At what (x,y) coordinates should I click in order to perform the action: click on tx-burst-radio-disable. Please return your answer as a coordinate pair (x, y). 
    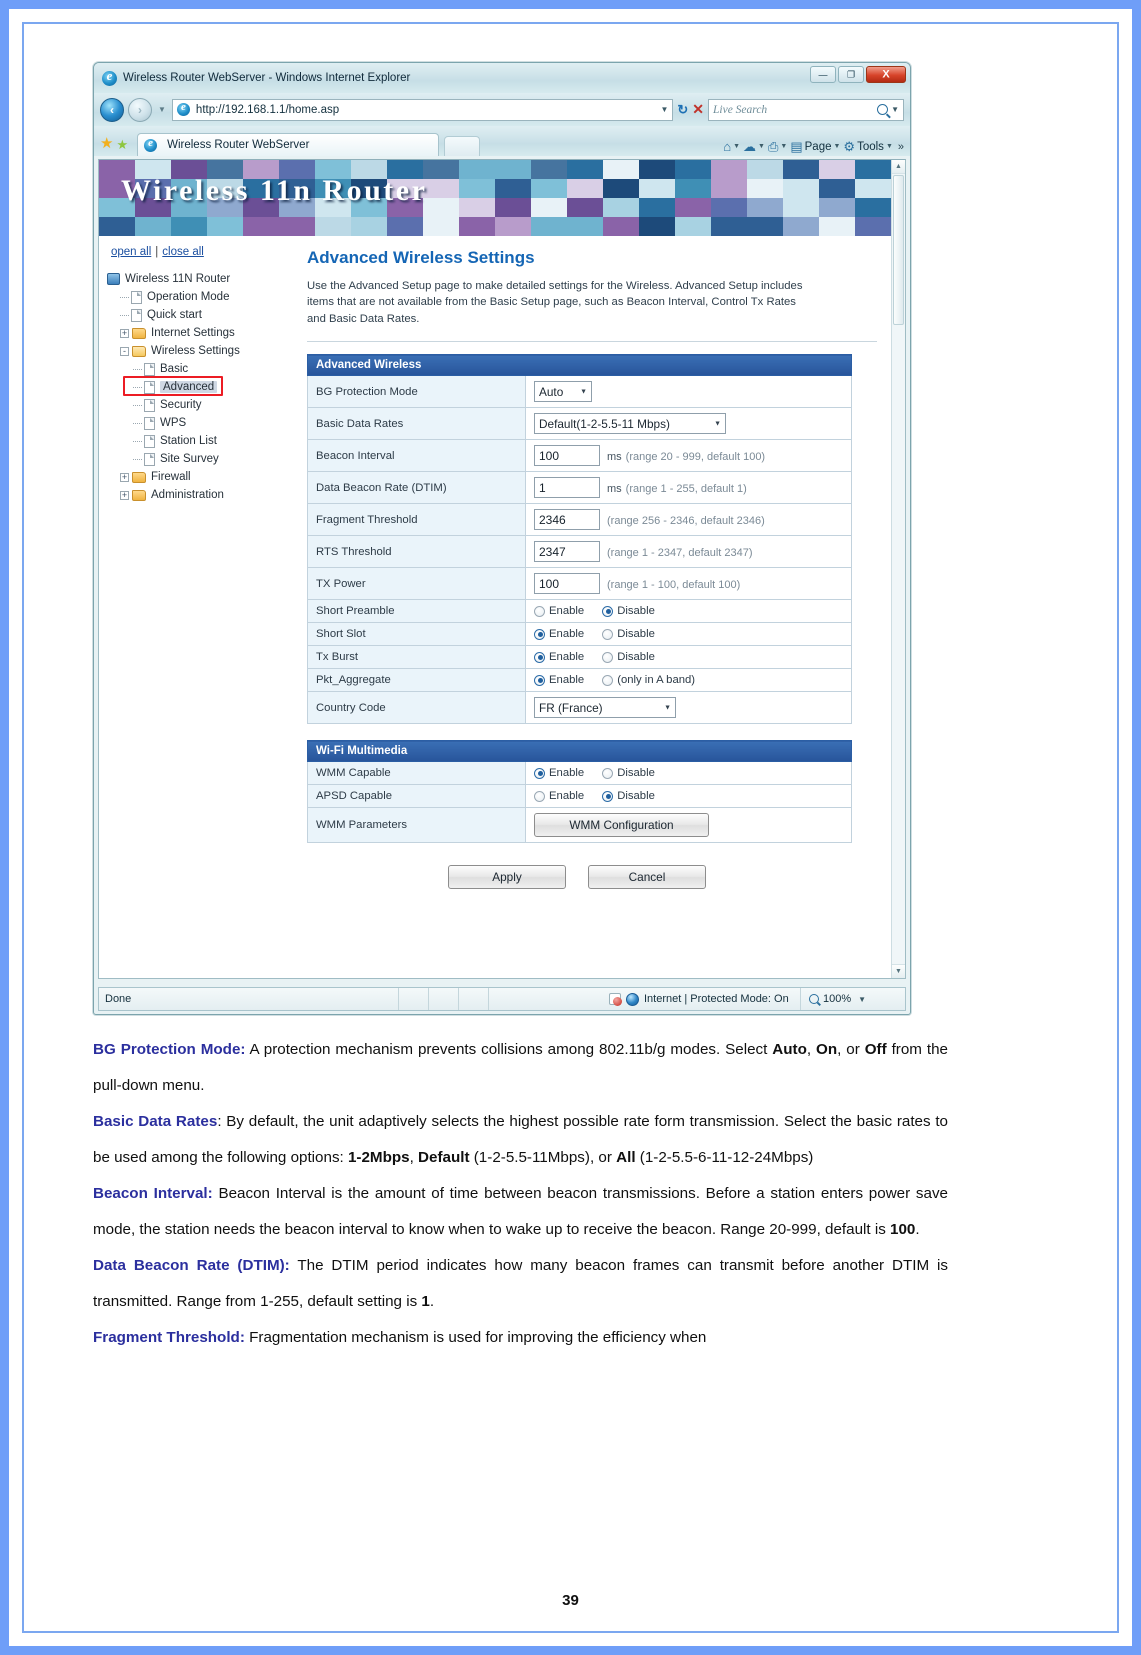
    Looking at the image, I should click on (608, 657).